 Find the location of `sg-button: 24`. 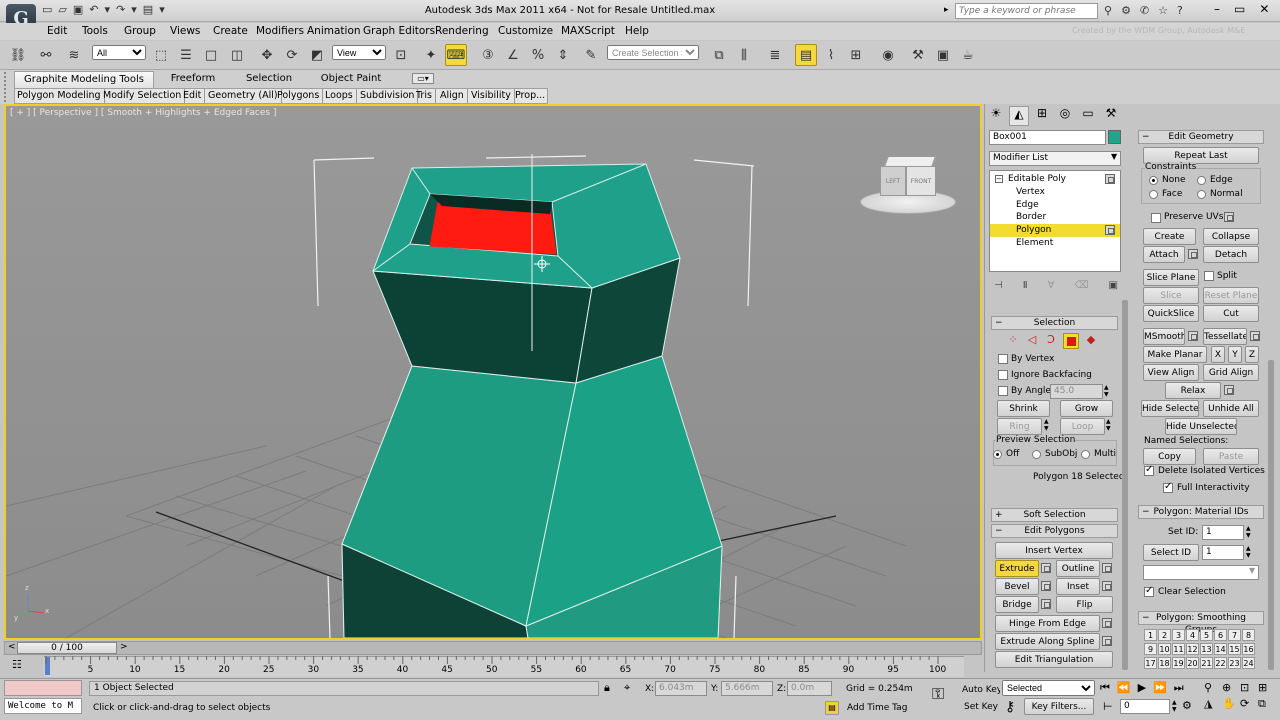

sg-button: 24 is located at coordinates (1248, 663).